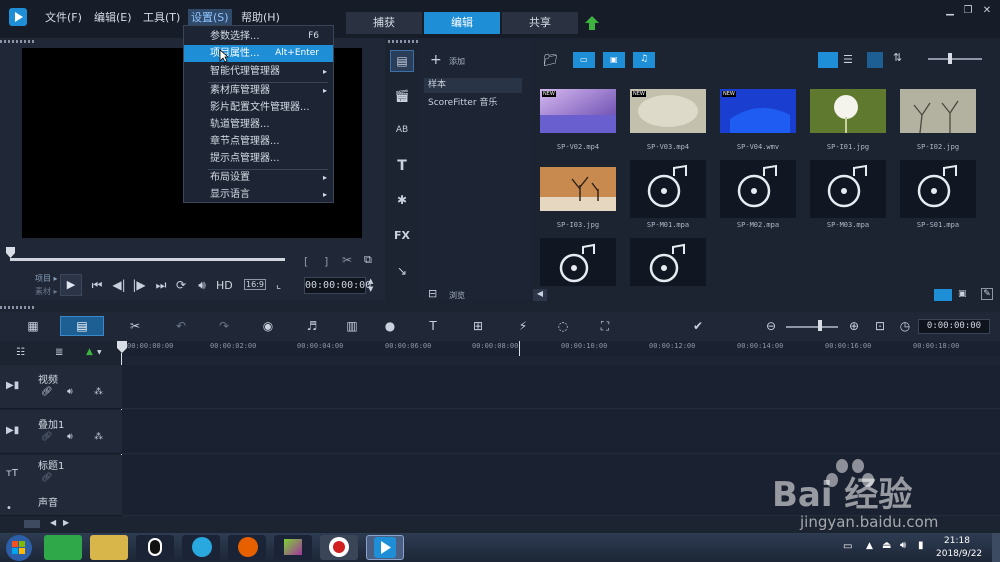 This screenshot has width=1000, height=562. I want to click on taskbar-explorer-icon, so click(109, 547).